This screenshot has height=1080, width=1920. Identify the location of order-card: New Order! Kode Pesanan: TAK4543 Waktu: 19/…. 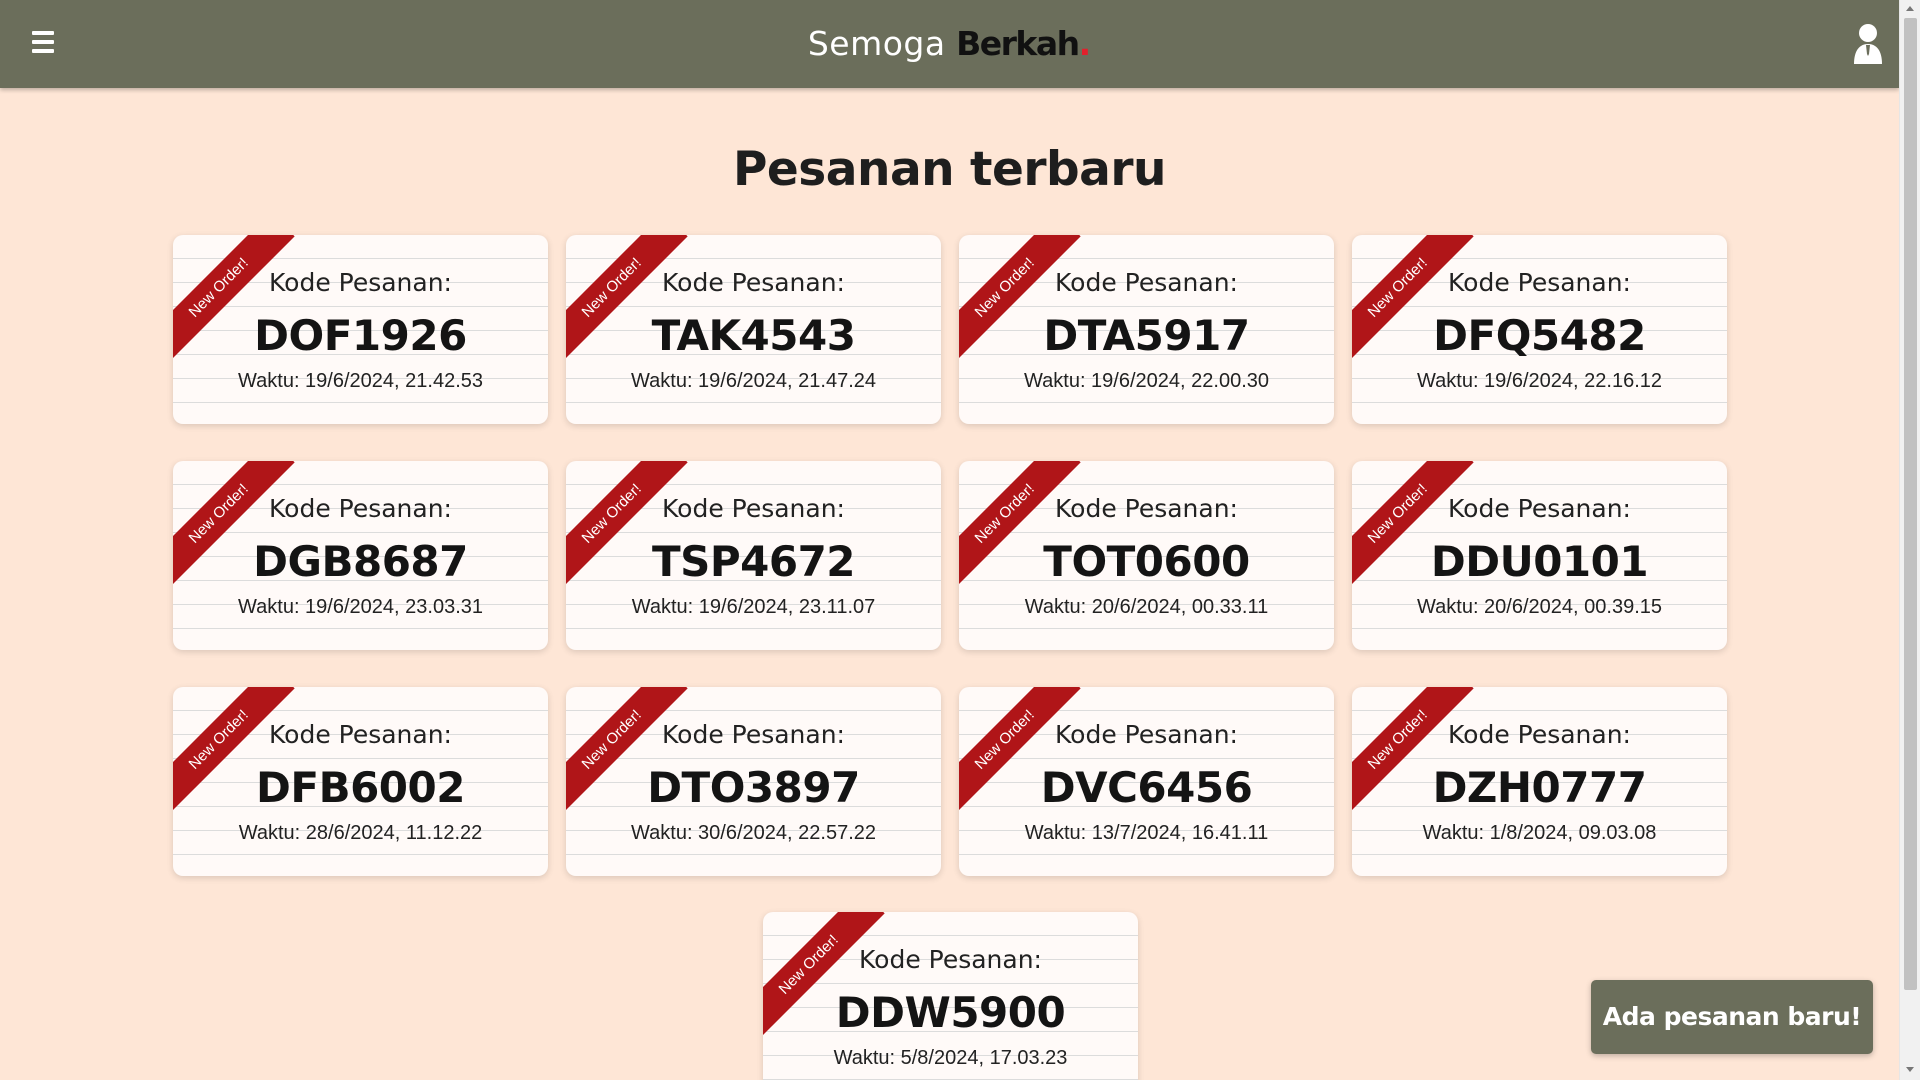
(753, 329).